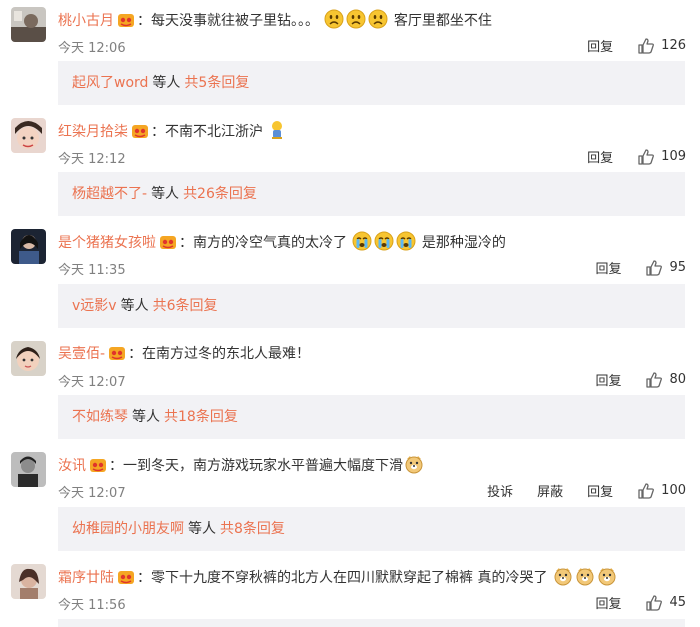 This screenshot has width=700, height=627. What do you see at coordinates (371, 529) in the screenshot?
I see `reply-thread: 幼稚园的小朋友啊 等人 共8条回复` at bounding box center [371, 529].